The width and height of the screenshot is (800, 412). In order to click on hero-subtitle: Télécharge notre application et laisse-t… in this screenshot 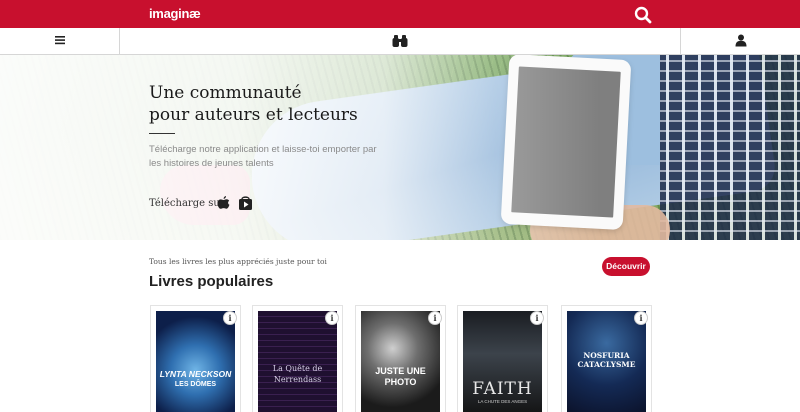, I will do `click(263, 156)`.